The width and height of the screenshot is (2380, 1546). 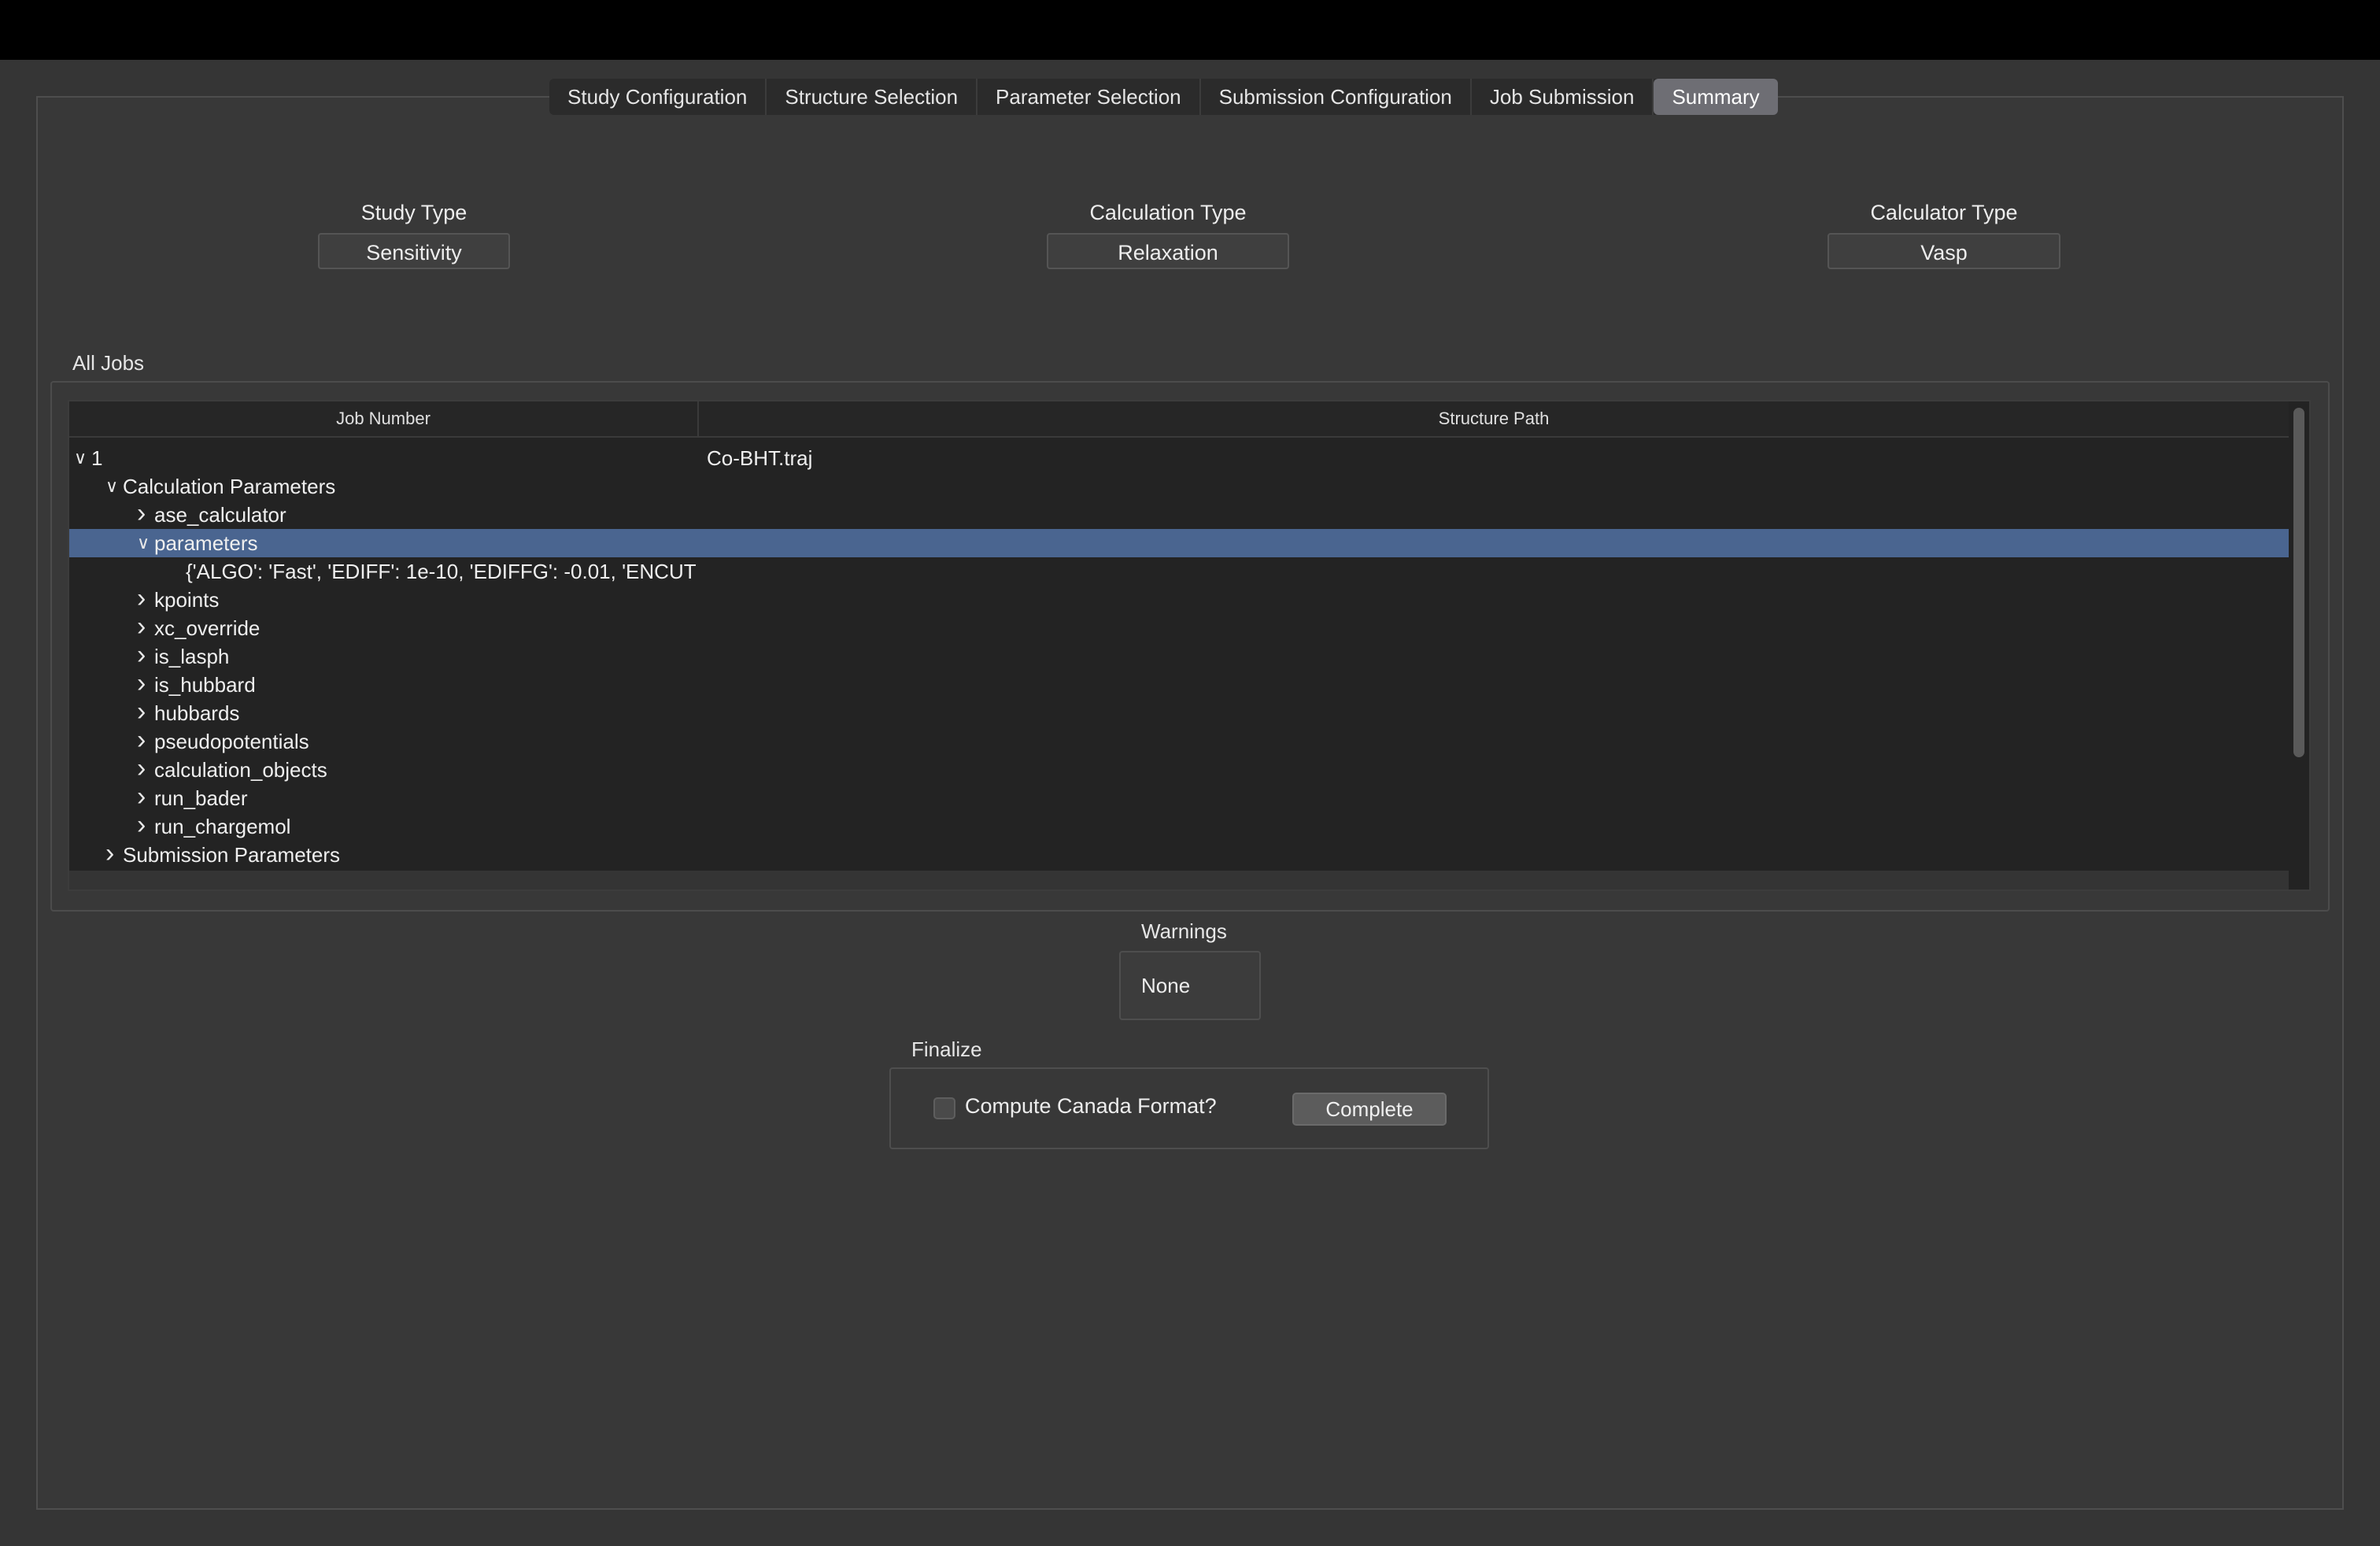 I want to click on tree-row: › pseudopotentials, so click(x=1179, y=741).